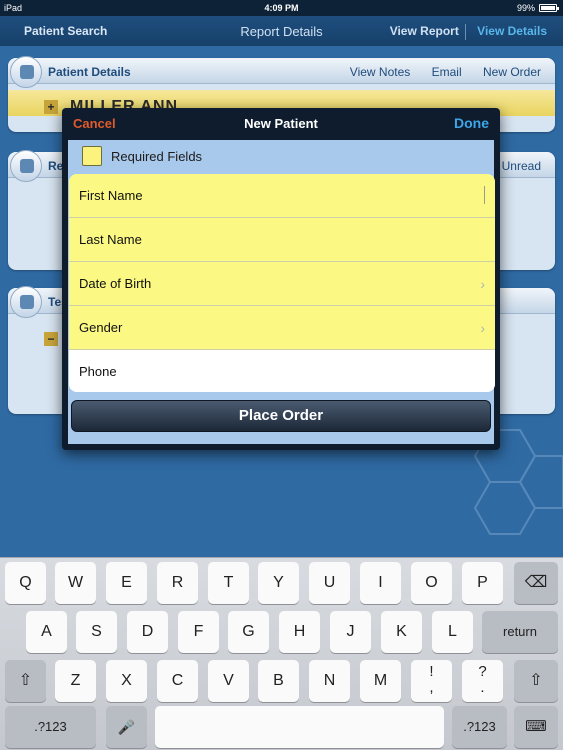 The height and width of the screenshot is (750, 563). Describe the element at coordinates (350, 632) in the screenshot. I see `key-j: J` at that location.